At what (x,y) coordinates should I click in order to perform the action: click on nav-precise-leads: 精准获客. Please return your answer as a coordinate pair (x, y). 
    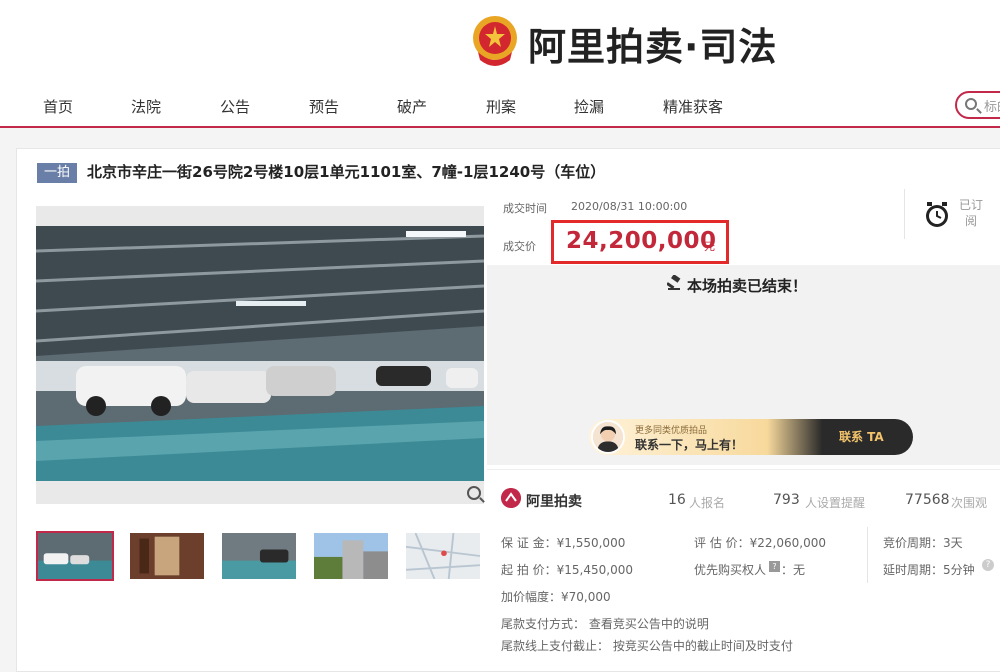
    Looking at the image, I should click on (693, 106).